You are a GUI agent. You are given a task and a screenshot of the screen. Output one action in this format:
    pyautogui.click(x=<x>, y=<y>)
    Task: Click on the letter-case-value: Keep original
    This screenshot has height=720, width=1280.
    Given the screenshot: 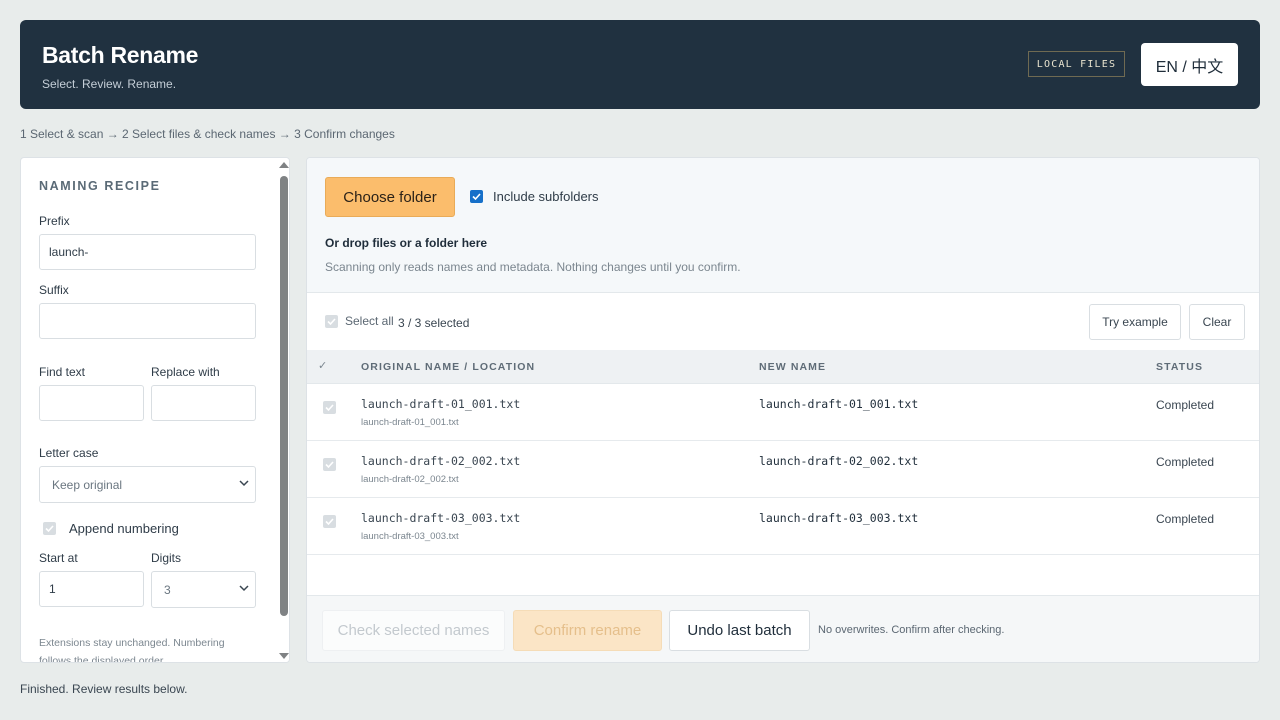 What is the action you would take?
    pyautogui.click(x=87, y=484)
    